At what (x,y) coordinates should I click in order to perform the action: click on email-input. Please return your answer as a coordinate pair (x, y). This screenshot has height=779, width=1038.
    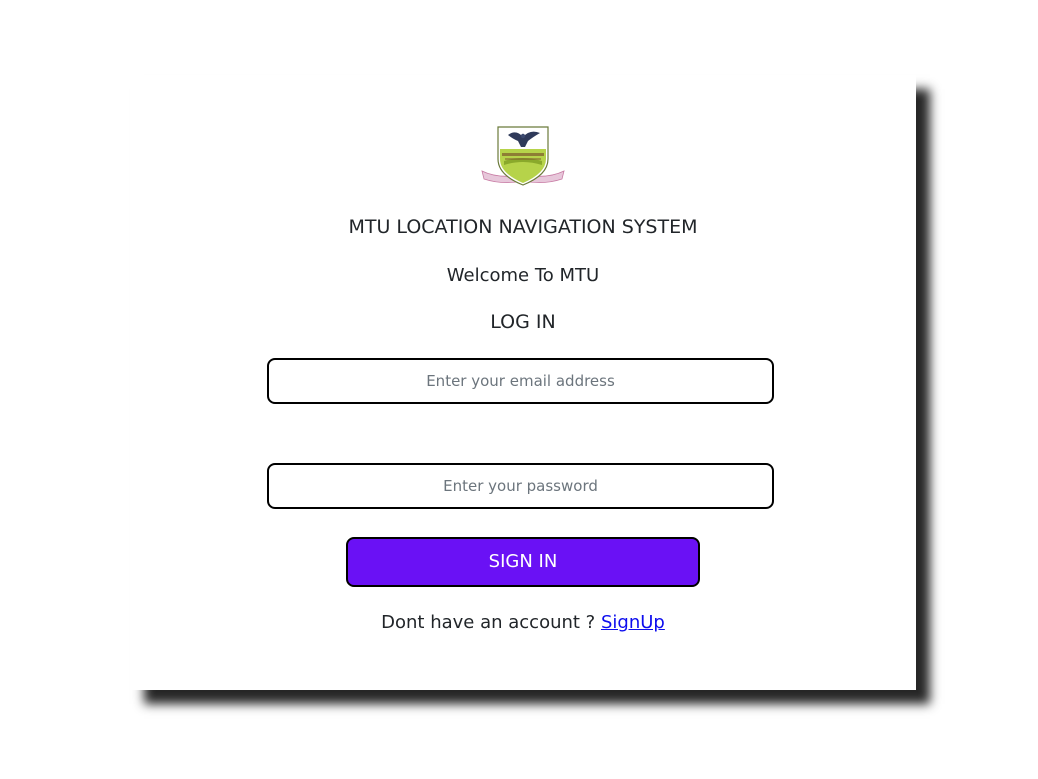
    Looking at the image, I should click on (520, 381).